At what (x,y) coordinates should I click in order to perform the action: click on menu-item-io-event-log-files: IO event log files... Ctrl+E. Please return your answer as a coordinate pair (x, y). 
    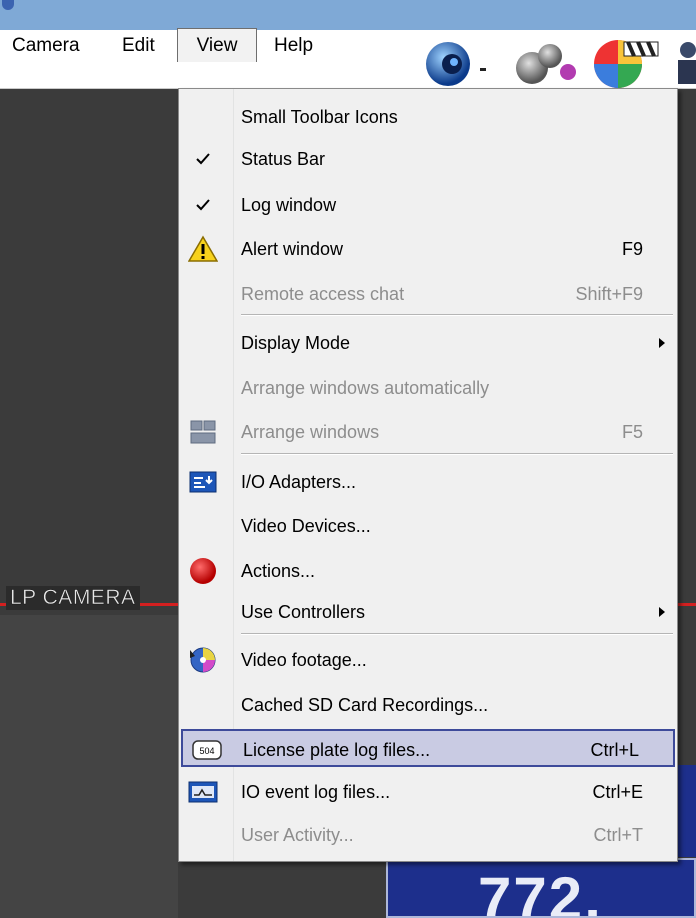
    Looking at the image, I should click on (428, 792).